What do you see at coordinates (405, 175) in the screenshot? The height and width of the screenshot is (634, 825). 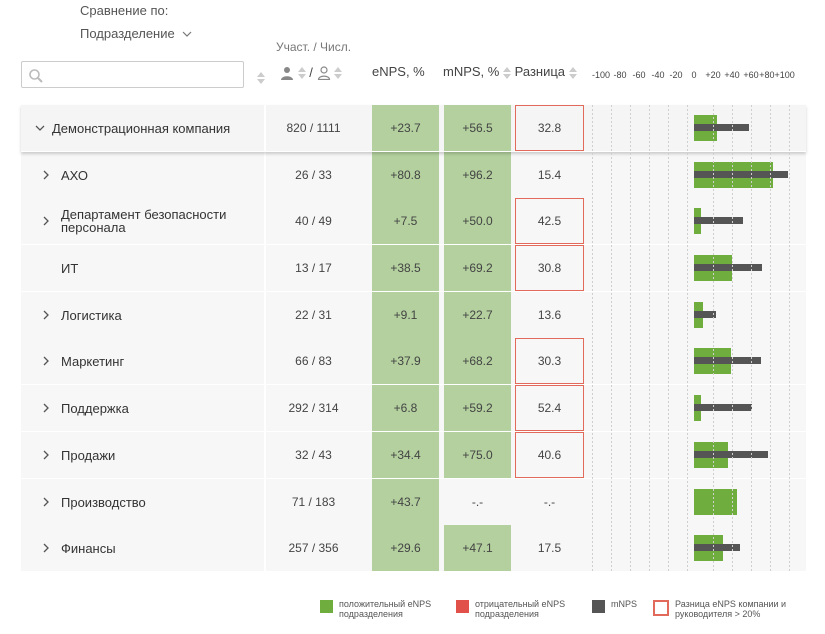 I see `enps-value: +80.8` at bounding box center [405, 175].